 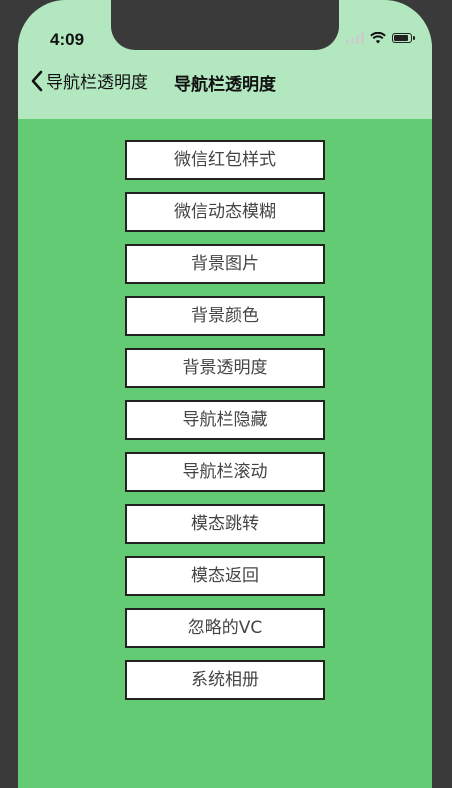 I want to click on battery-icon, so click(x=403, y=38).